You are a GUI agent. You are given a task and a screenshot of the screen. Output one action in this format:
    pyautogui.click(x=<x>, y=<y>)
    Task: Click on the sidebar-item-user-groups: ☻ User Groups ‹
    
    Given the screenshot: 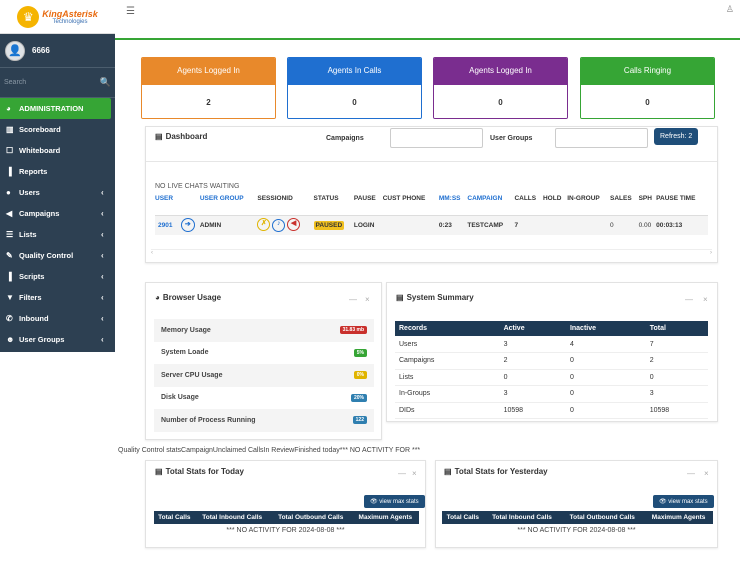 What is the action you would take?
    pyautogui.click(x=57, y=339)
    